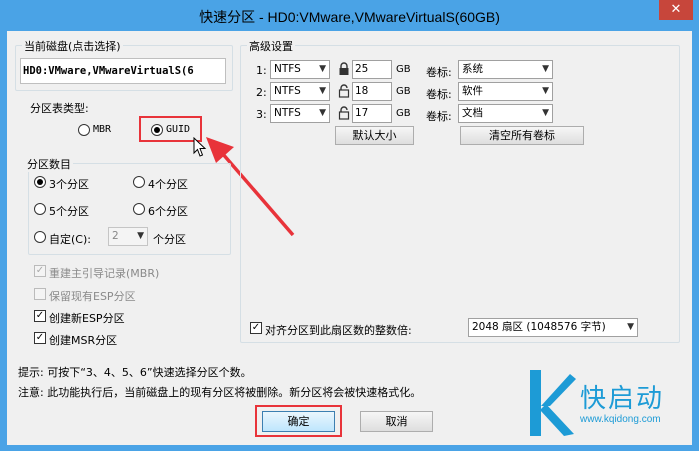  What do you see at coordinates (40, 209) in the screenshot?
I see `partitions-5-radio` at bounding box center [40, 209].